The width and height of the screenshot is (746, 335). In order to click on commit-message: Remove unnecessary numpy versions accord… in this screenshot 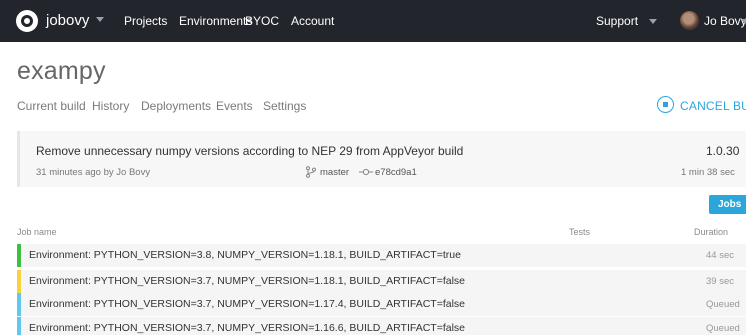, I will do `click(249, 151)`.